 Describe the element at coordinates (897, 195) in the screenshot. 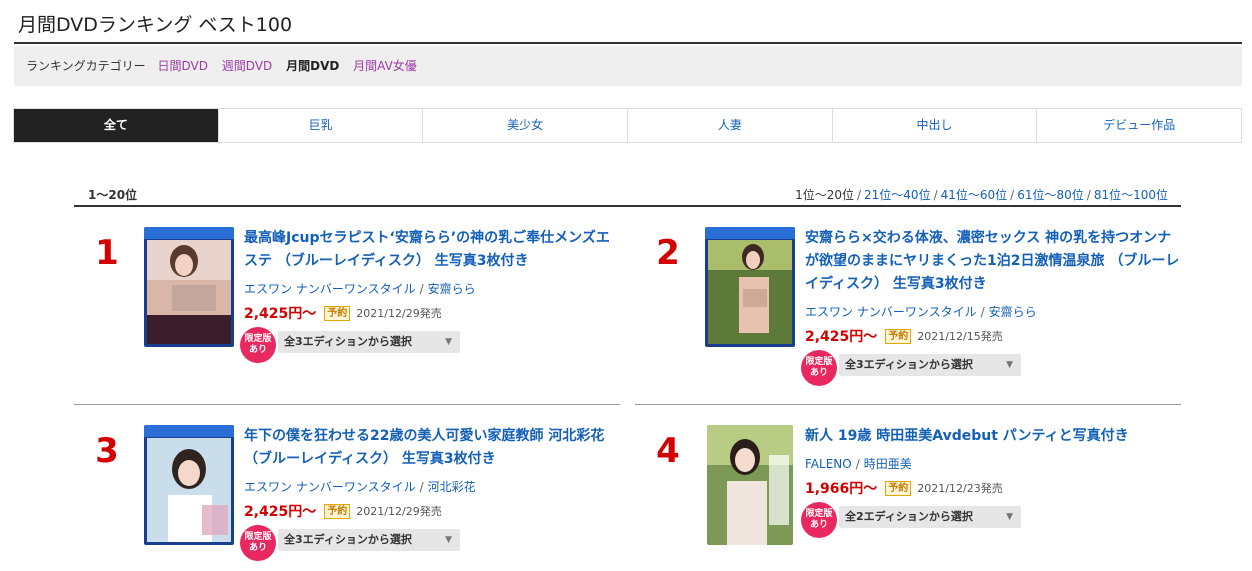

I see `range-link-21-40: 21位〜40位` at that location.